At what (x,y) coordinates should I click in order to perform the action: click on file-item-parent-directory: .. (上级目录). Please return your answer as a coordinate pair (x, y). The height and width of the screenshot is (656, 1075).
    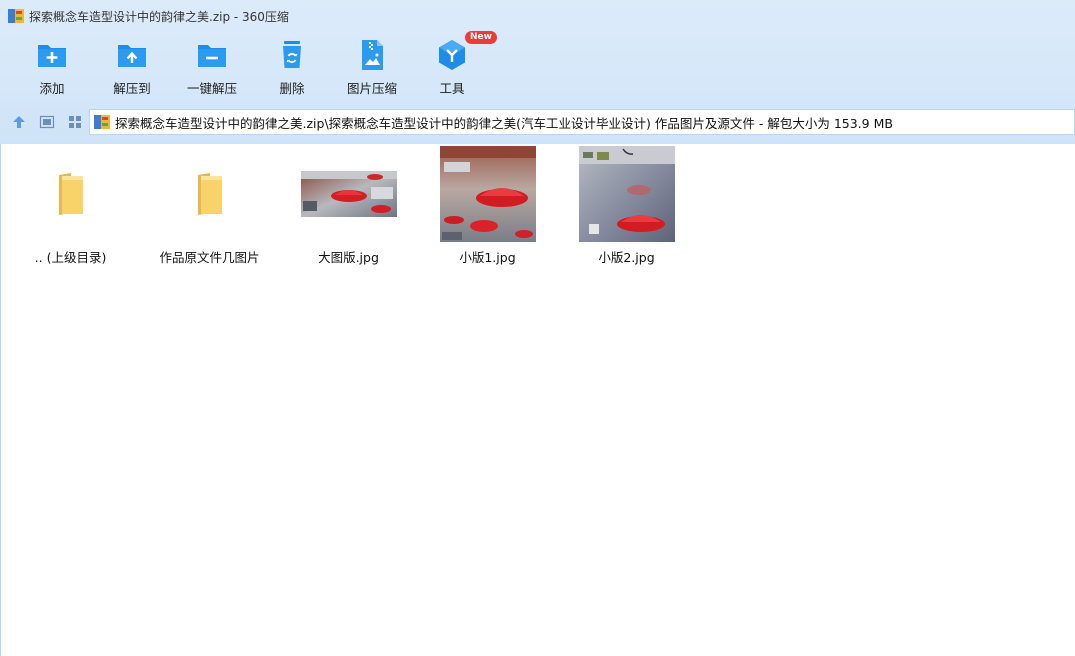
    Looking at the image, I should click on (70, 204).